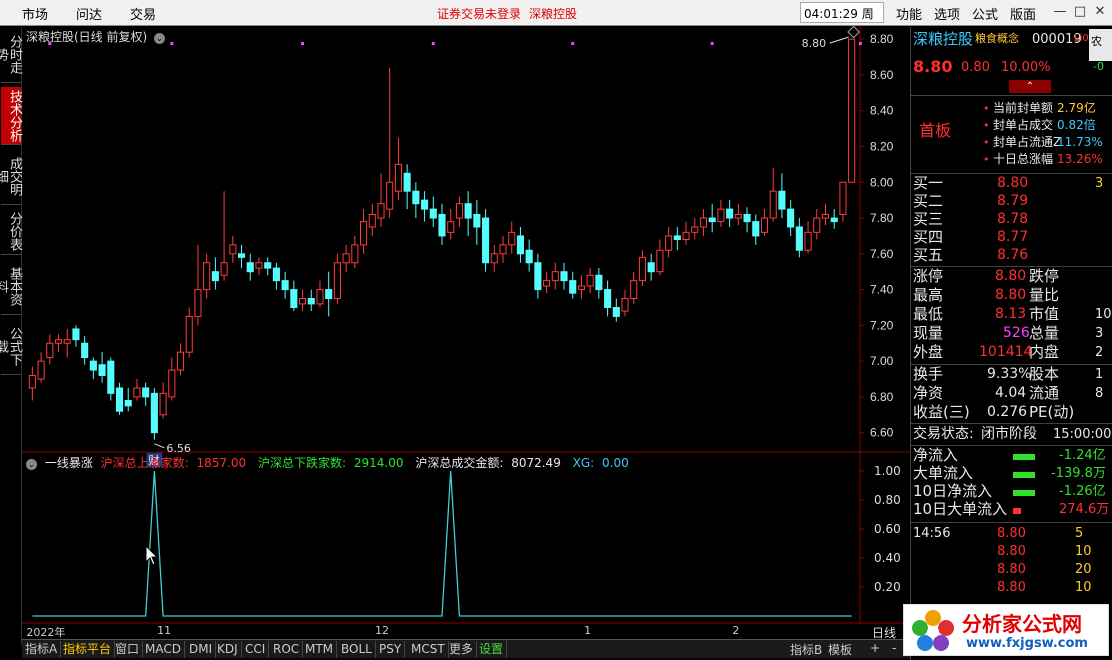 This screenshot has width=1112, height=660. I want to click on collapse-arrow-icon: ⌃, so click(1030, 86).